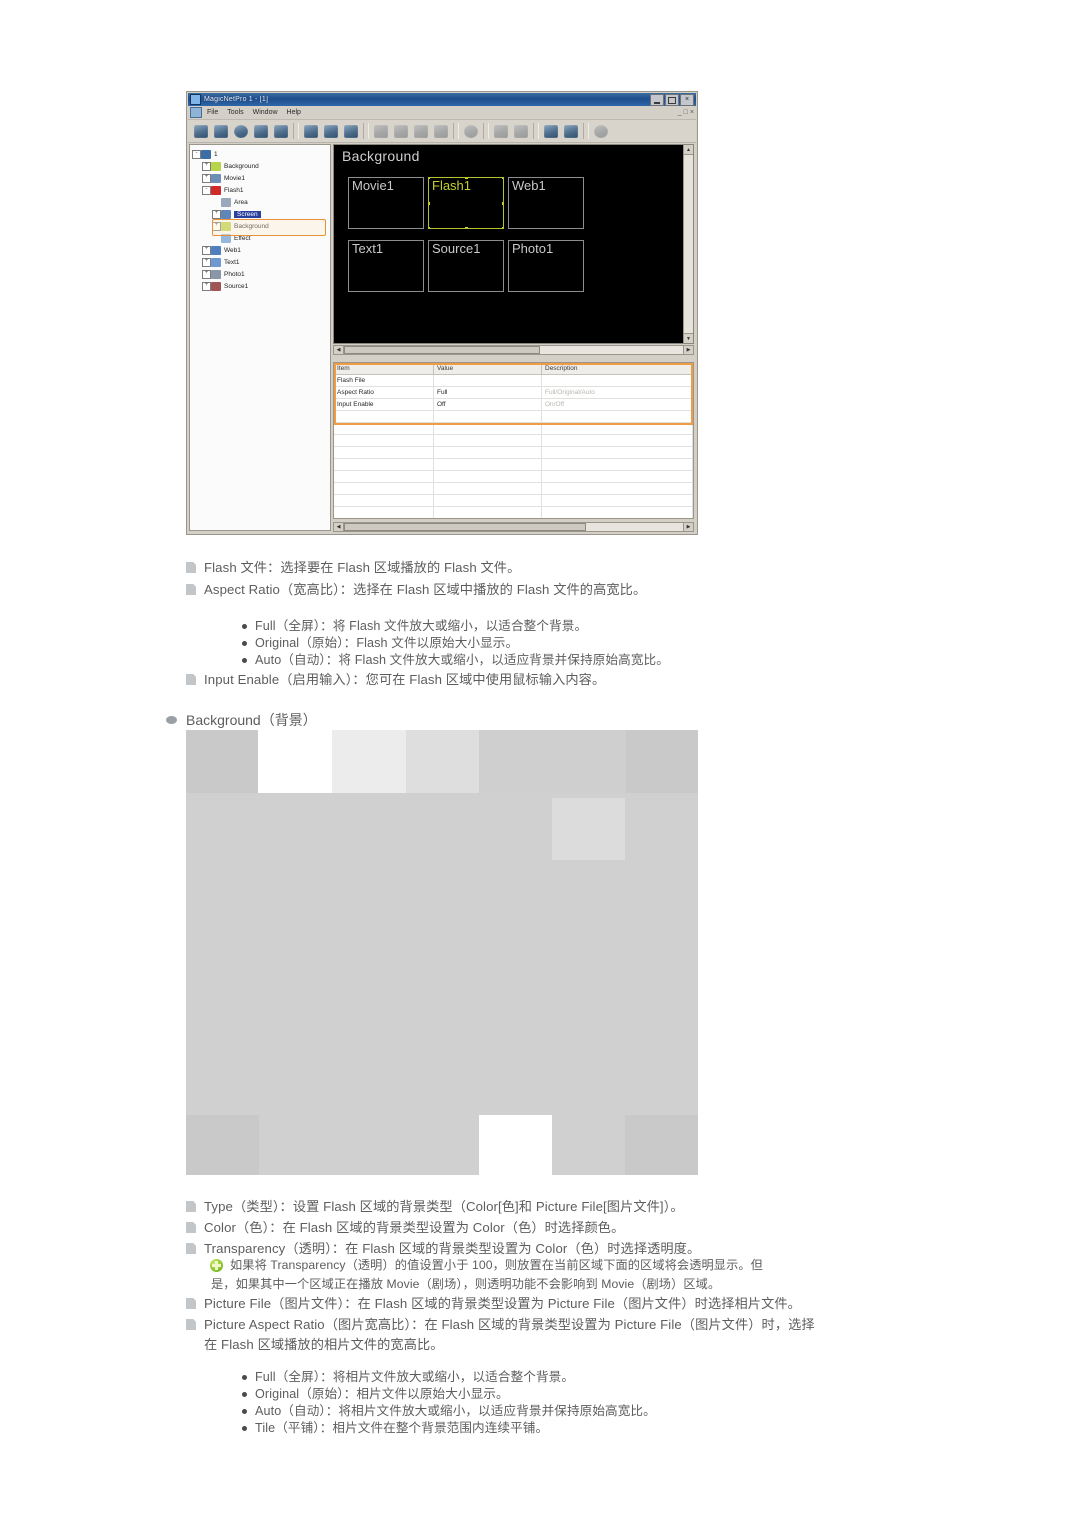 The height and width of the screenshot is (1528, 1080). What do you see at coordinates (261, 250) in the screenshot?
I see `tree-item-web1: + Web1` at bounding box center [261, 250].